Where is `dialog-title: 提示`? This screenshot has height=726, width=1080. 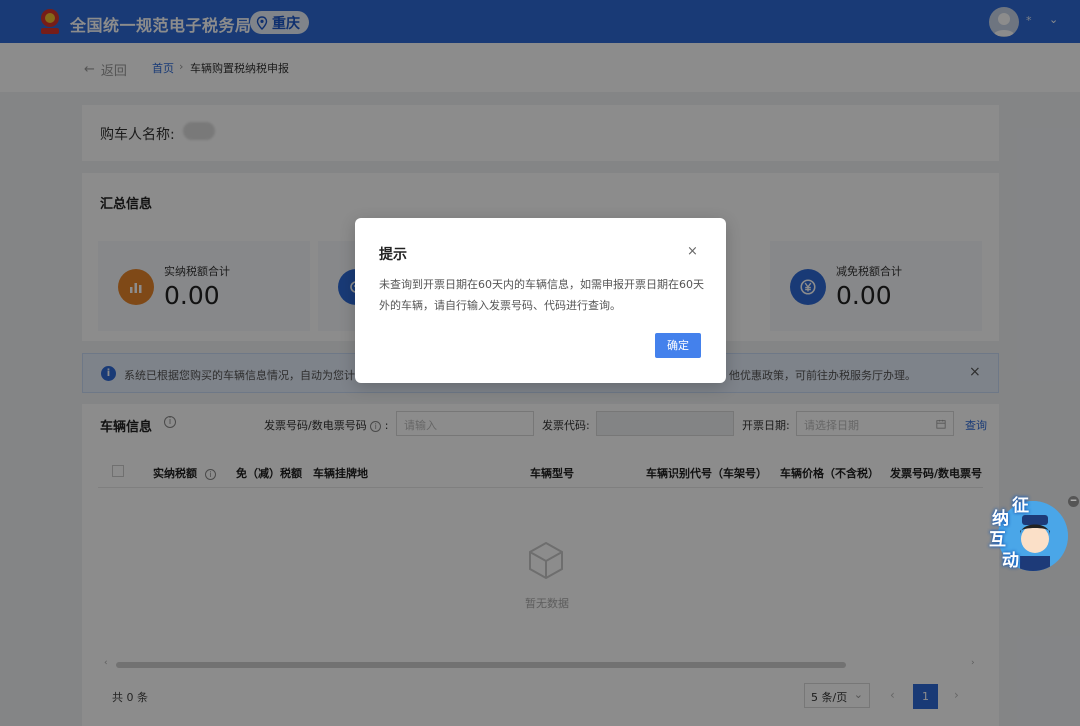 dialog-title: 提示 is located at coordinates (393, 255).